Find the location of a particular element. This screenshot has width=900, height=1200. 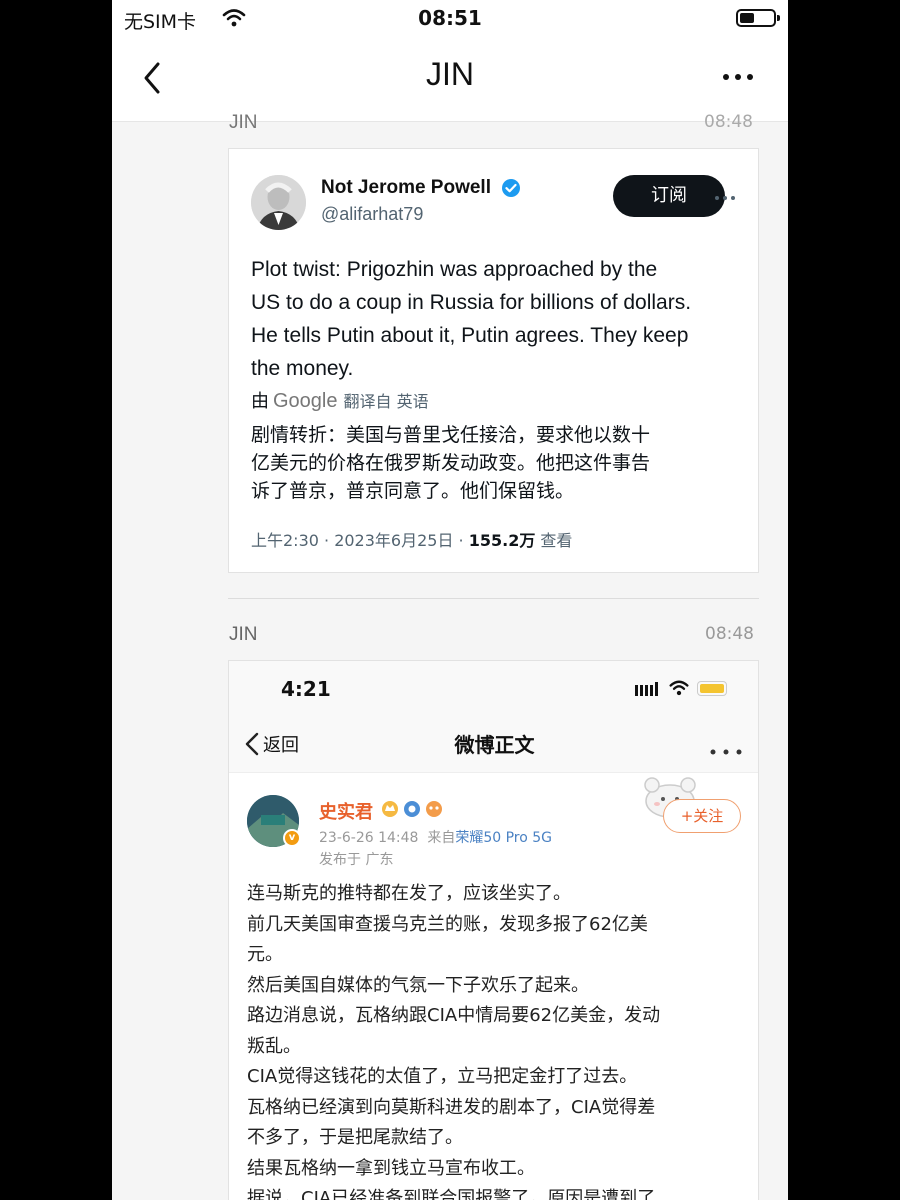

avatar is located at coordinates (278, 202).